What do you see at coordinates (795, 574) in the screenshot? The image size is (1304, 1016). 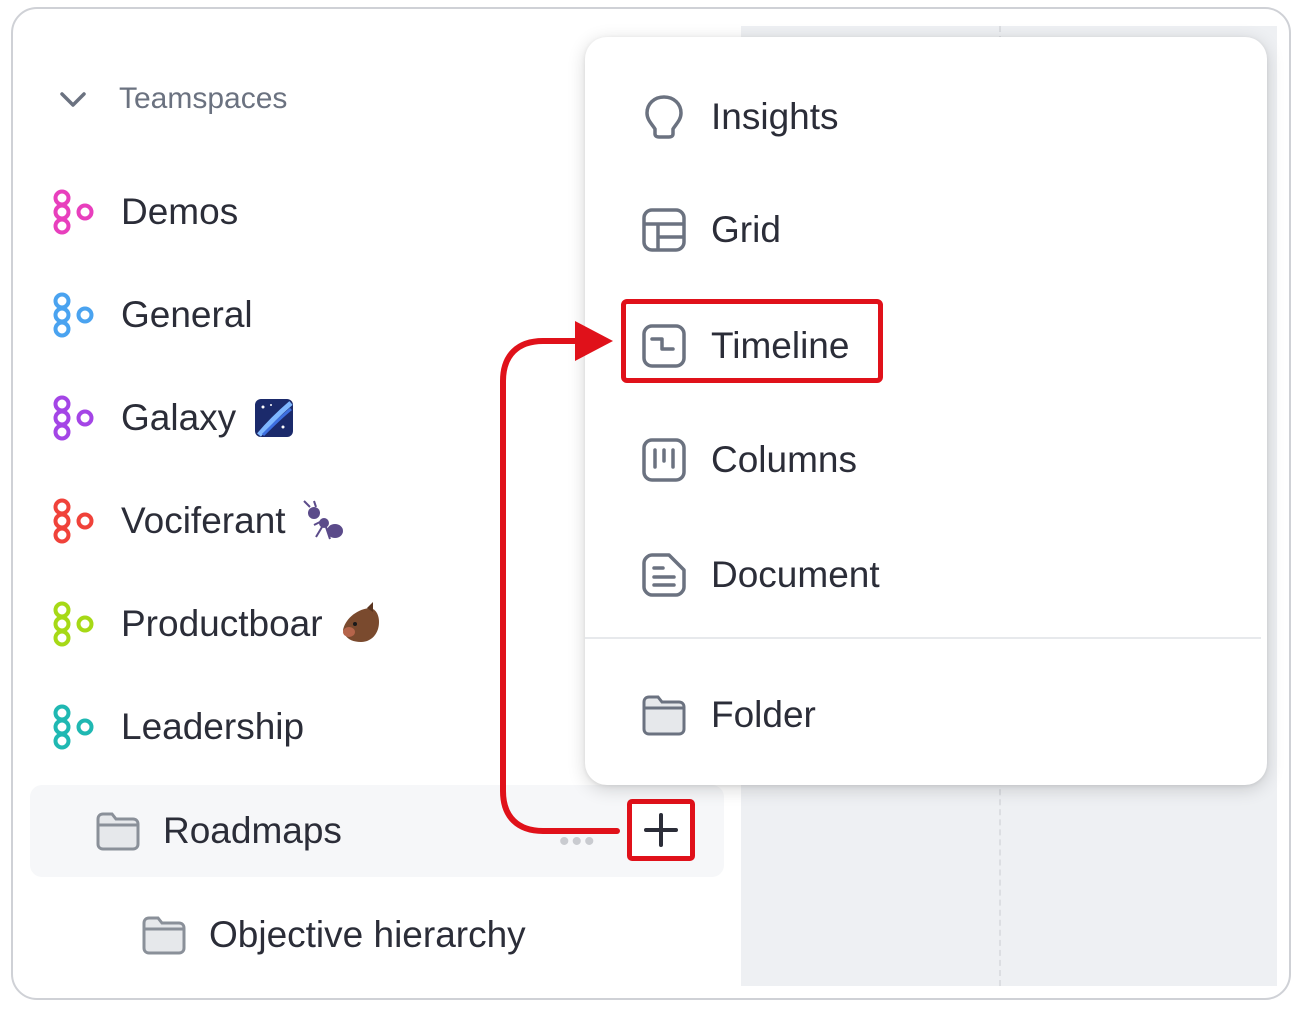 I see `menu-item-label: Document` at bounding box center [795, 574].